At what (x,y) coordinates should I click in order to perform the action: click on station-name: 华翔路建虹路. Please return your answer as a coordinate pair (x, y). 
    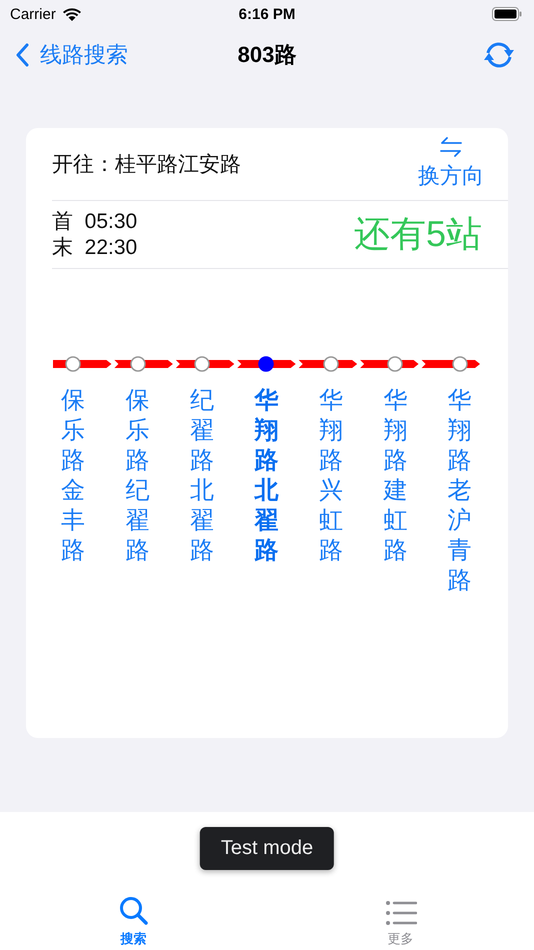
    Looking at the image, I should click on (395, 476).